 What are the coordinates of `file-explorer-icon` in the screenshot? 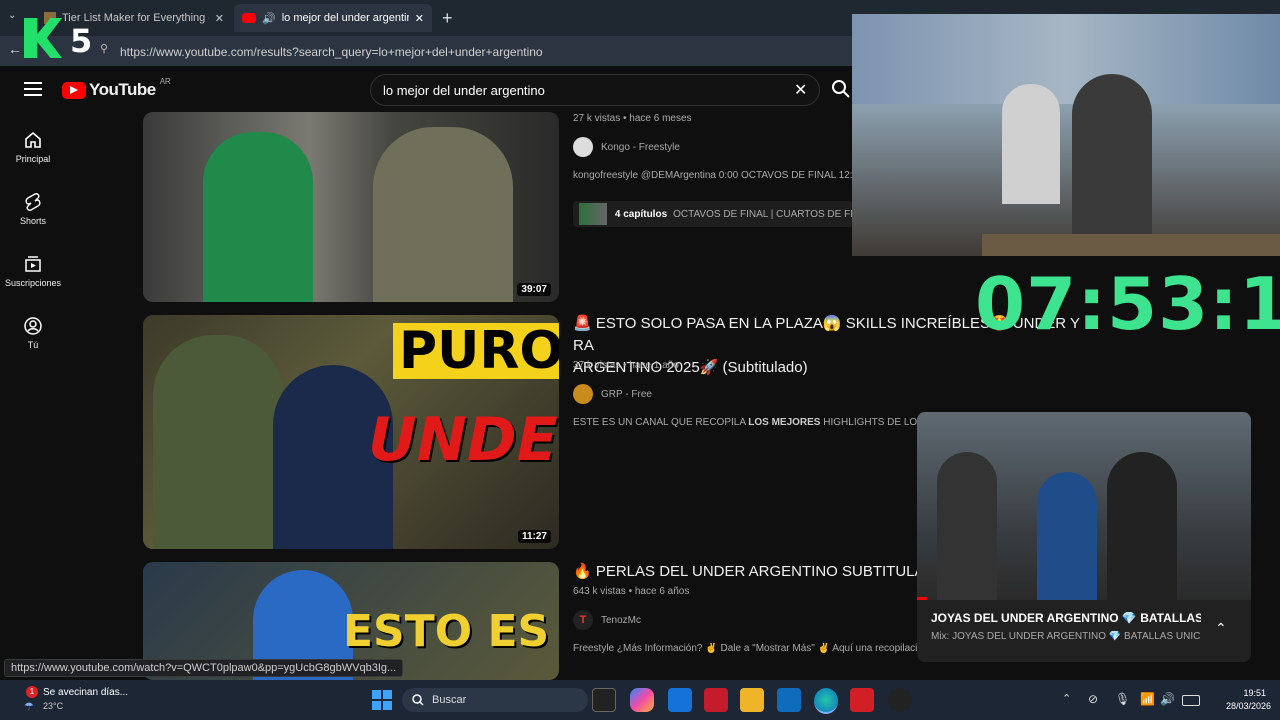 It's located at (752, 700).